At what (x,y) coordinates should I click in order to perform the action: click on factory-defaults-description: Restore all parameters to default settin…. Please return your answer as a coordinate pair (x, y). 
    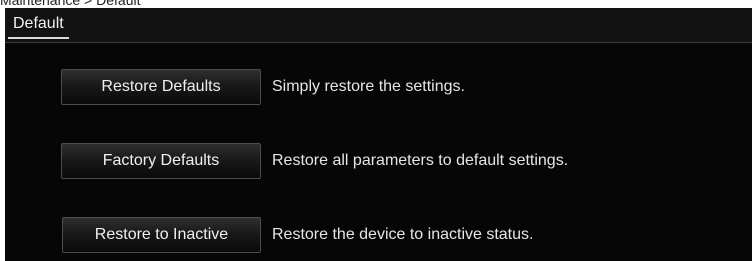
    Looking at the image, I should click on (420, 160).